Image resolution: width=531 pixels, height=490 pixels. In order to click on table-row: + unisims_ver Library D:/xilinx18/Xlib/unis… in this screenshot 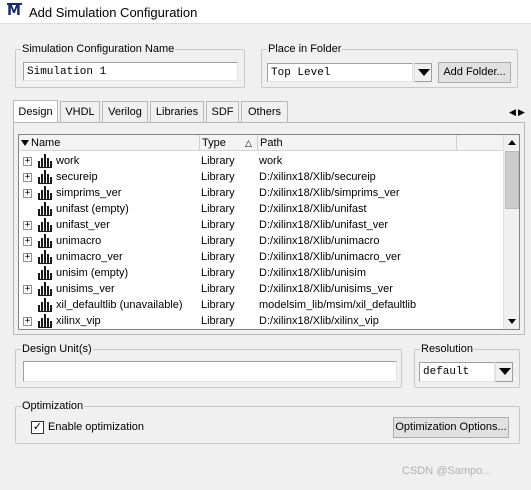, I will do `click(261, 289)`.